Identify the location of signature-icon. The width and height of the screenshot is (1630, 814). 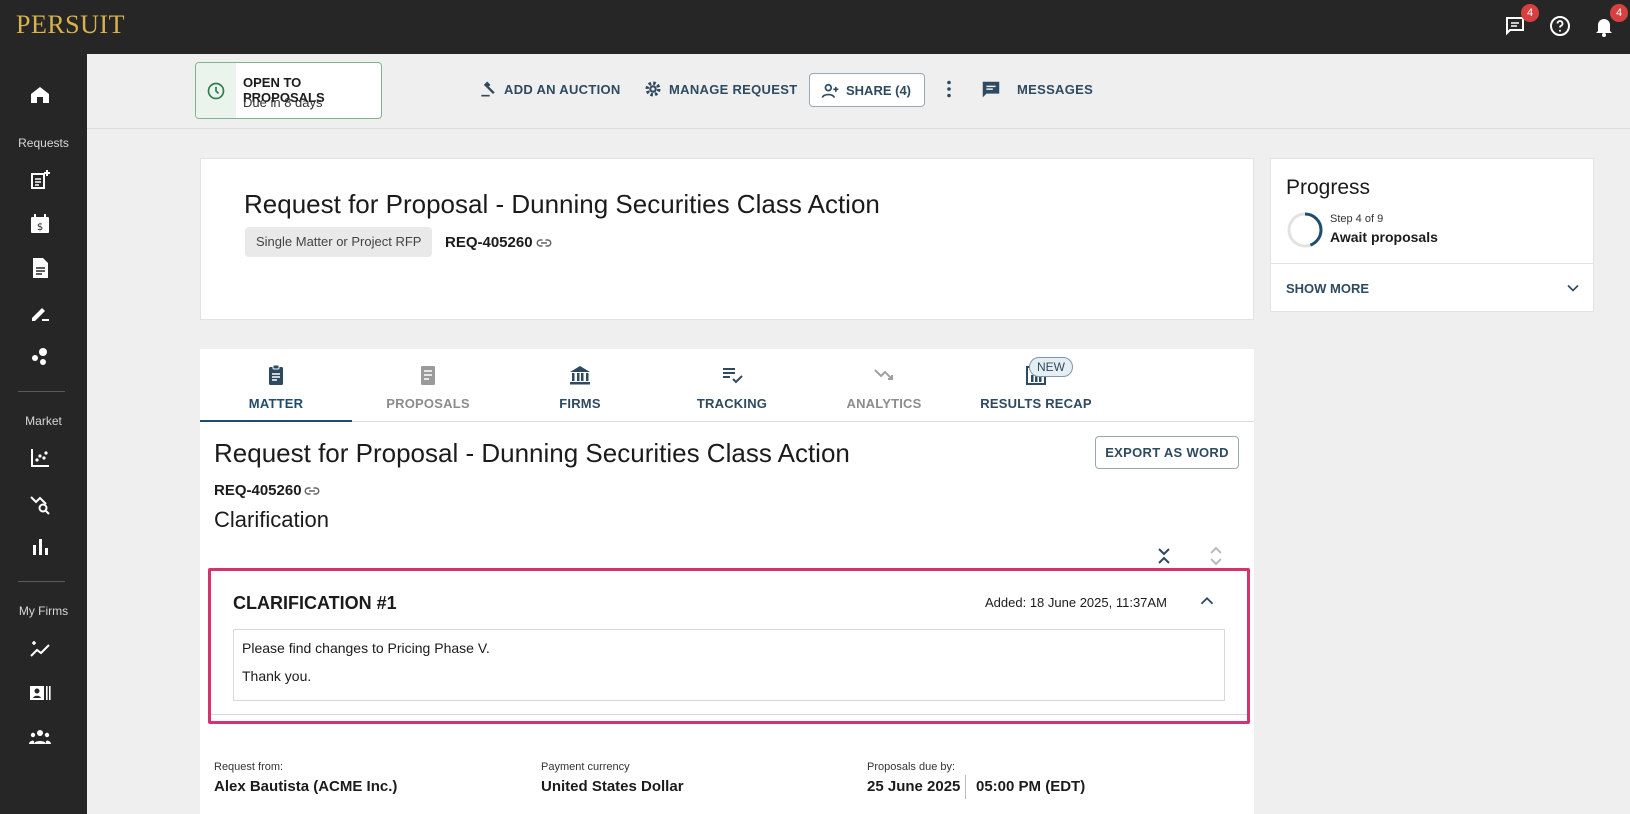
(41, 313).